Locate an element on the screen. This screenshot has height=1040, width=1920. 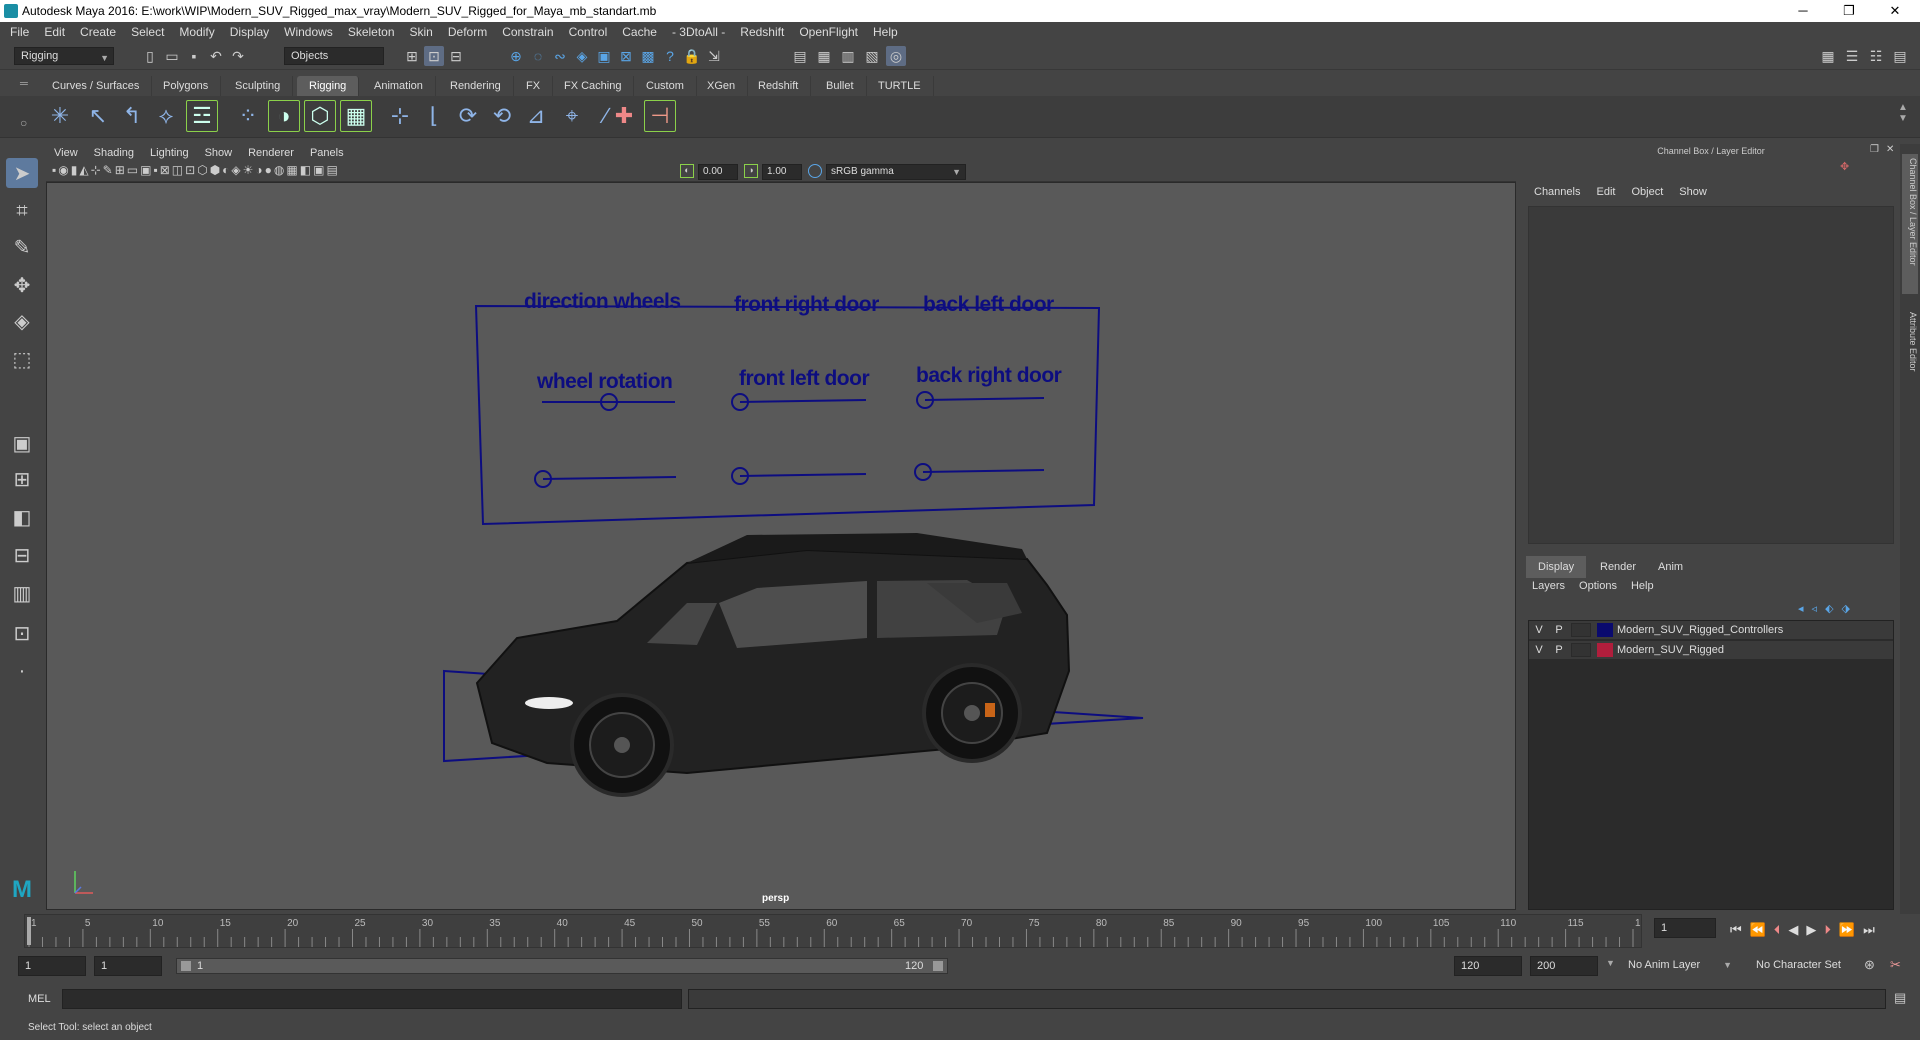
step-forward-frame-icon: ⏵ is located at coordinates (1827, 930).